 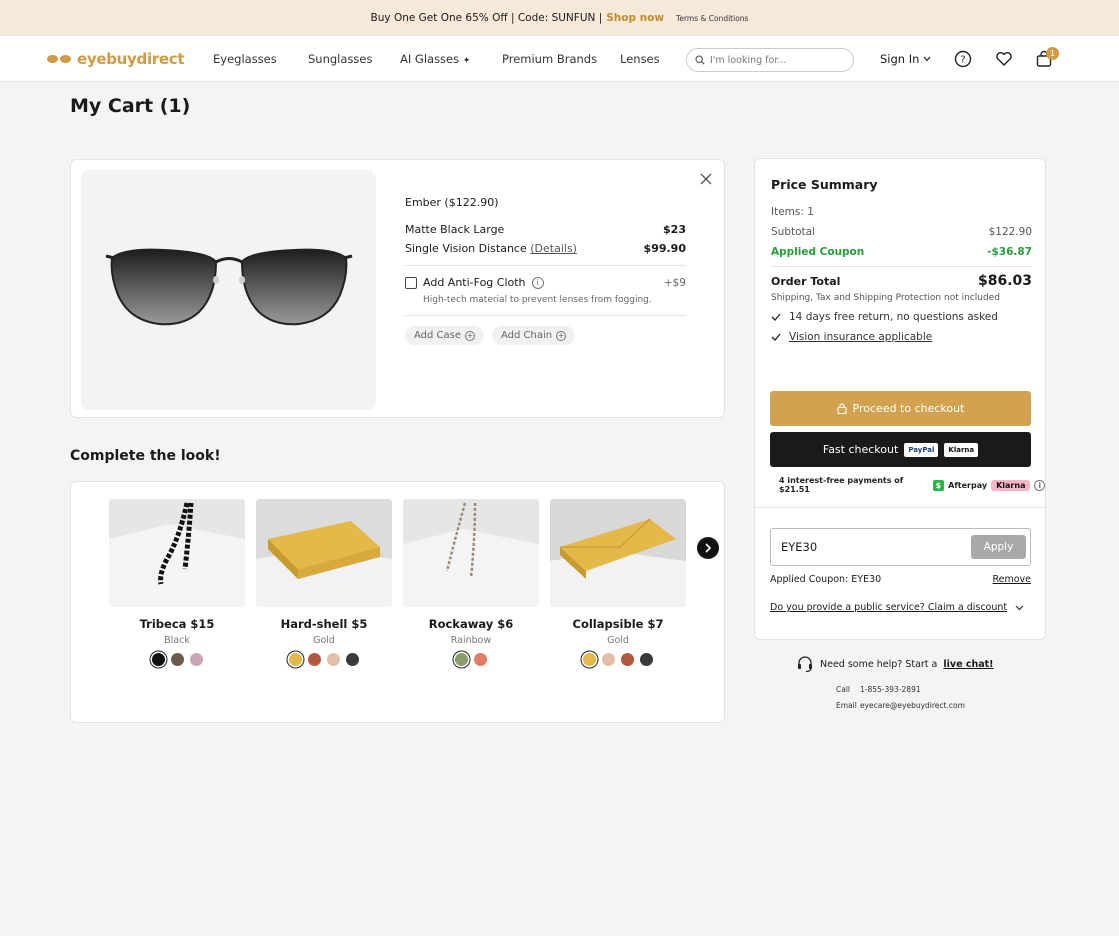 I want to click on search-box, so click(x=770, y=60).